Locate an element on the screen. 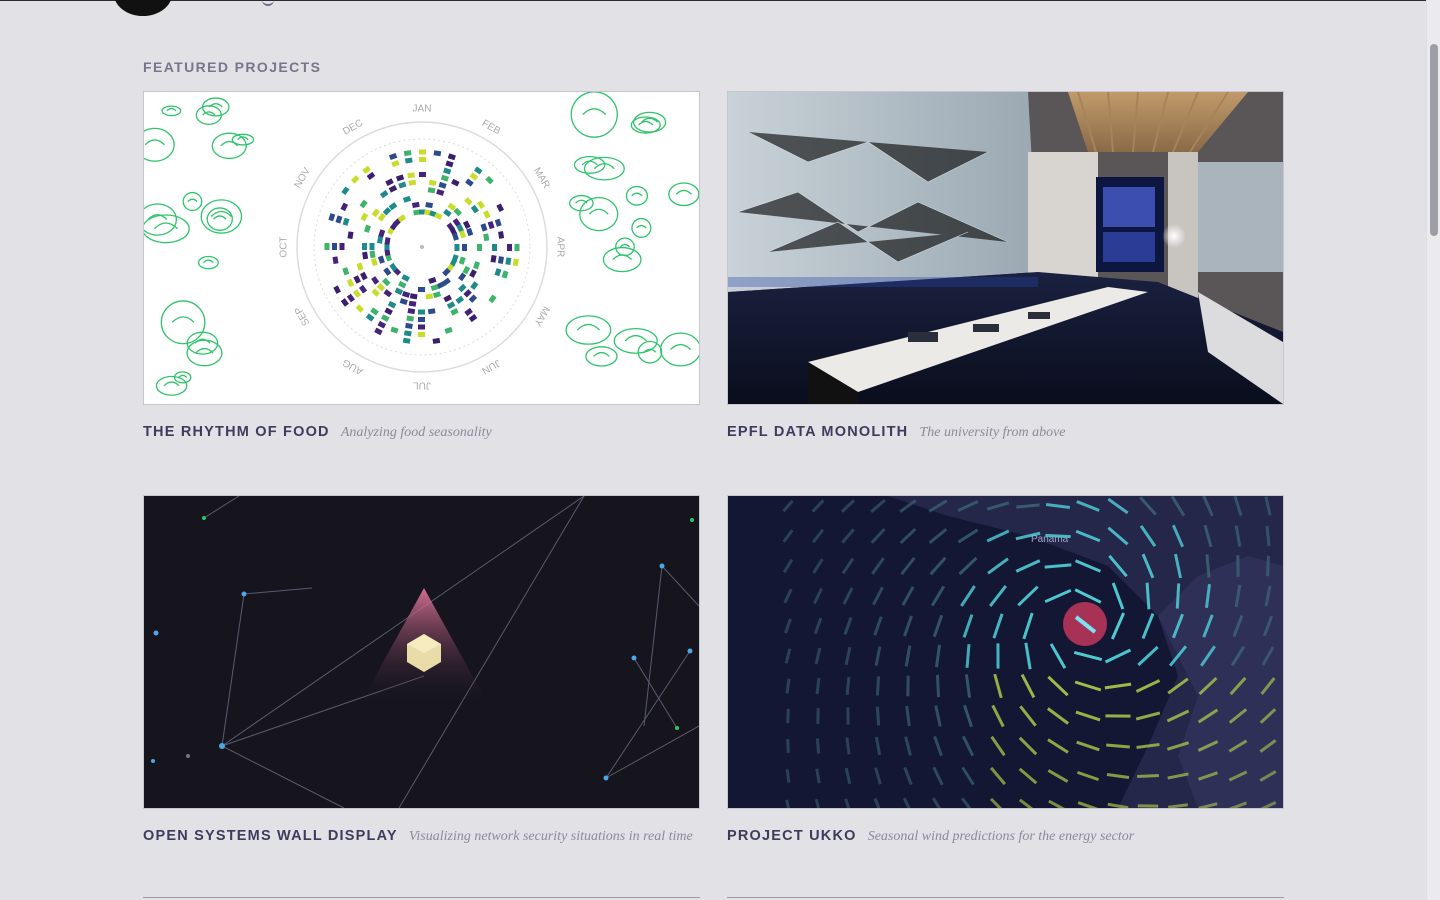 The width and height of the screenshot is (1440, 900). month-label: NOV is located at coordinates (302, 178).